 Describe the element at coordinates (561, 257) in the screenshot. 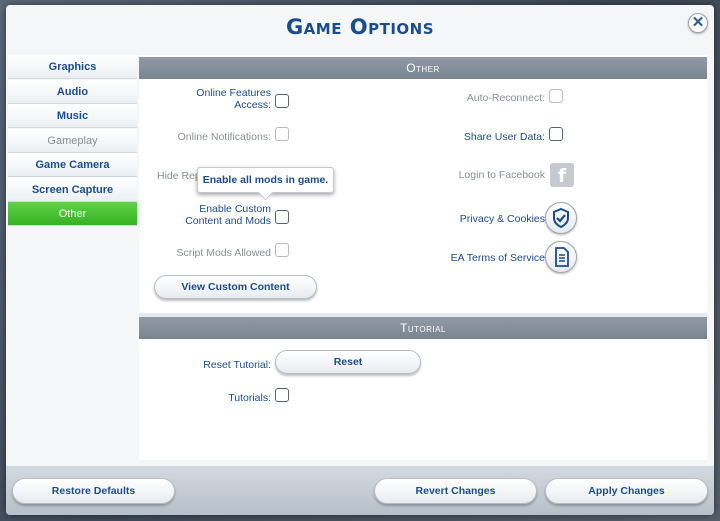

I see `document-icon` at that location.